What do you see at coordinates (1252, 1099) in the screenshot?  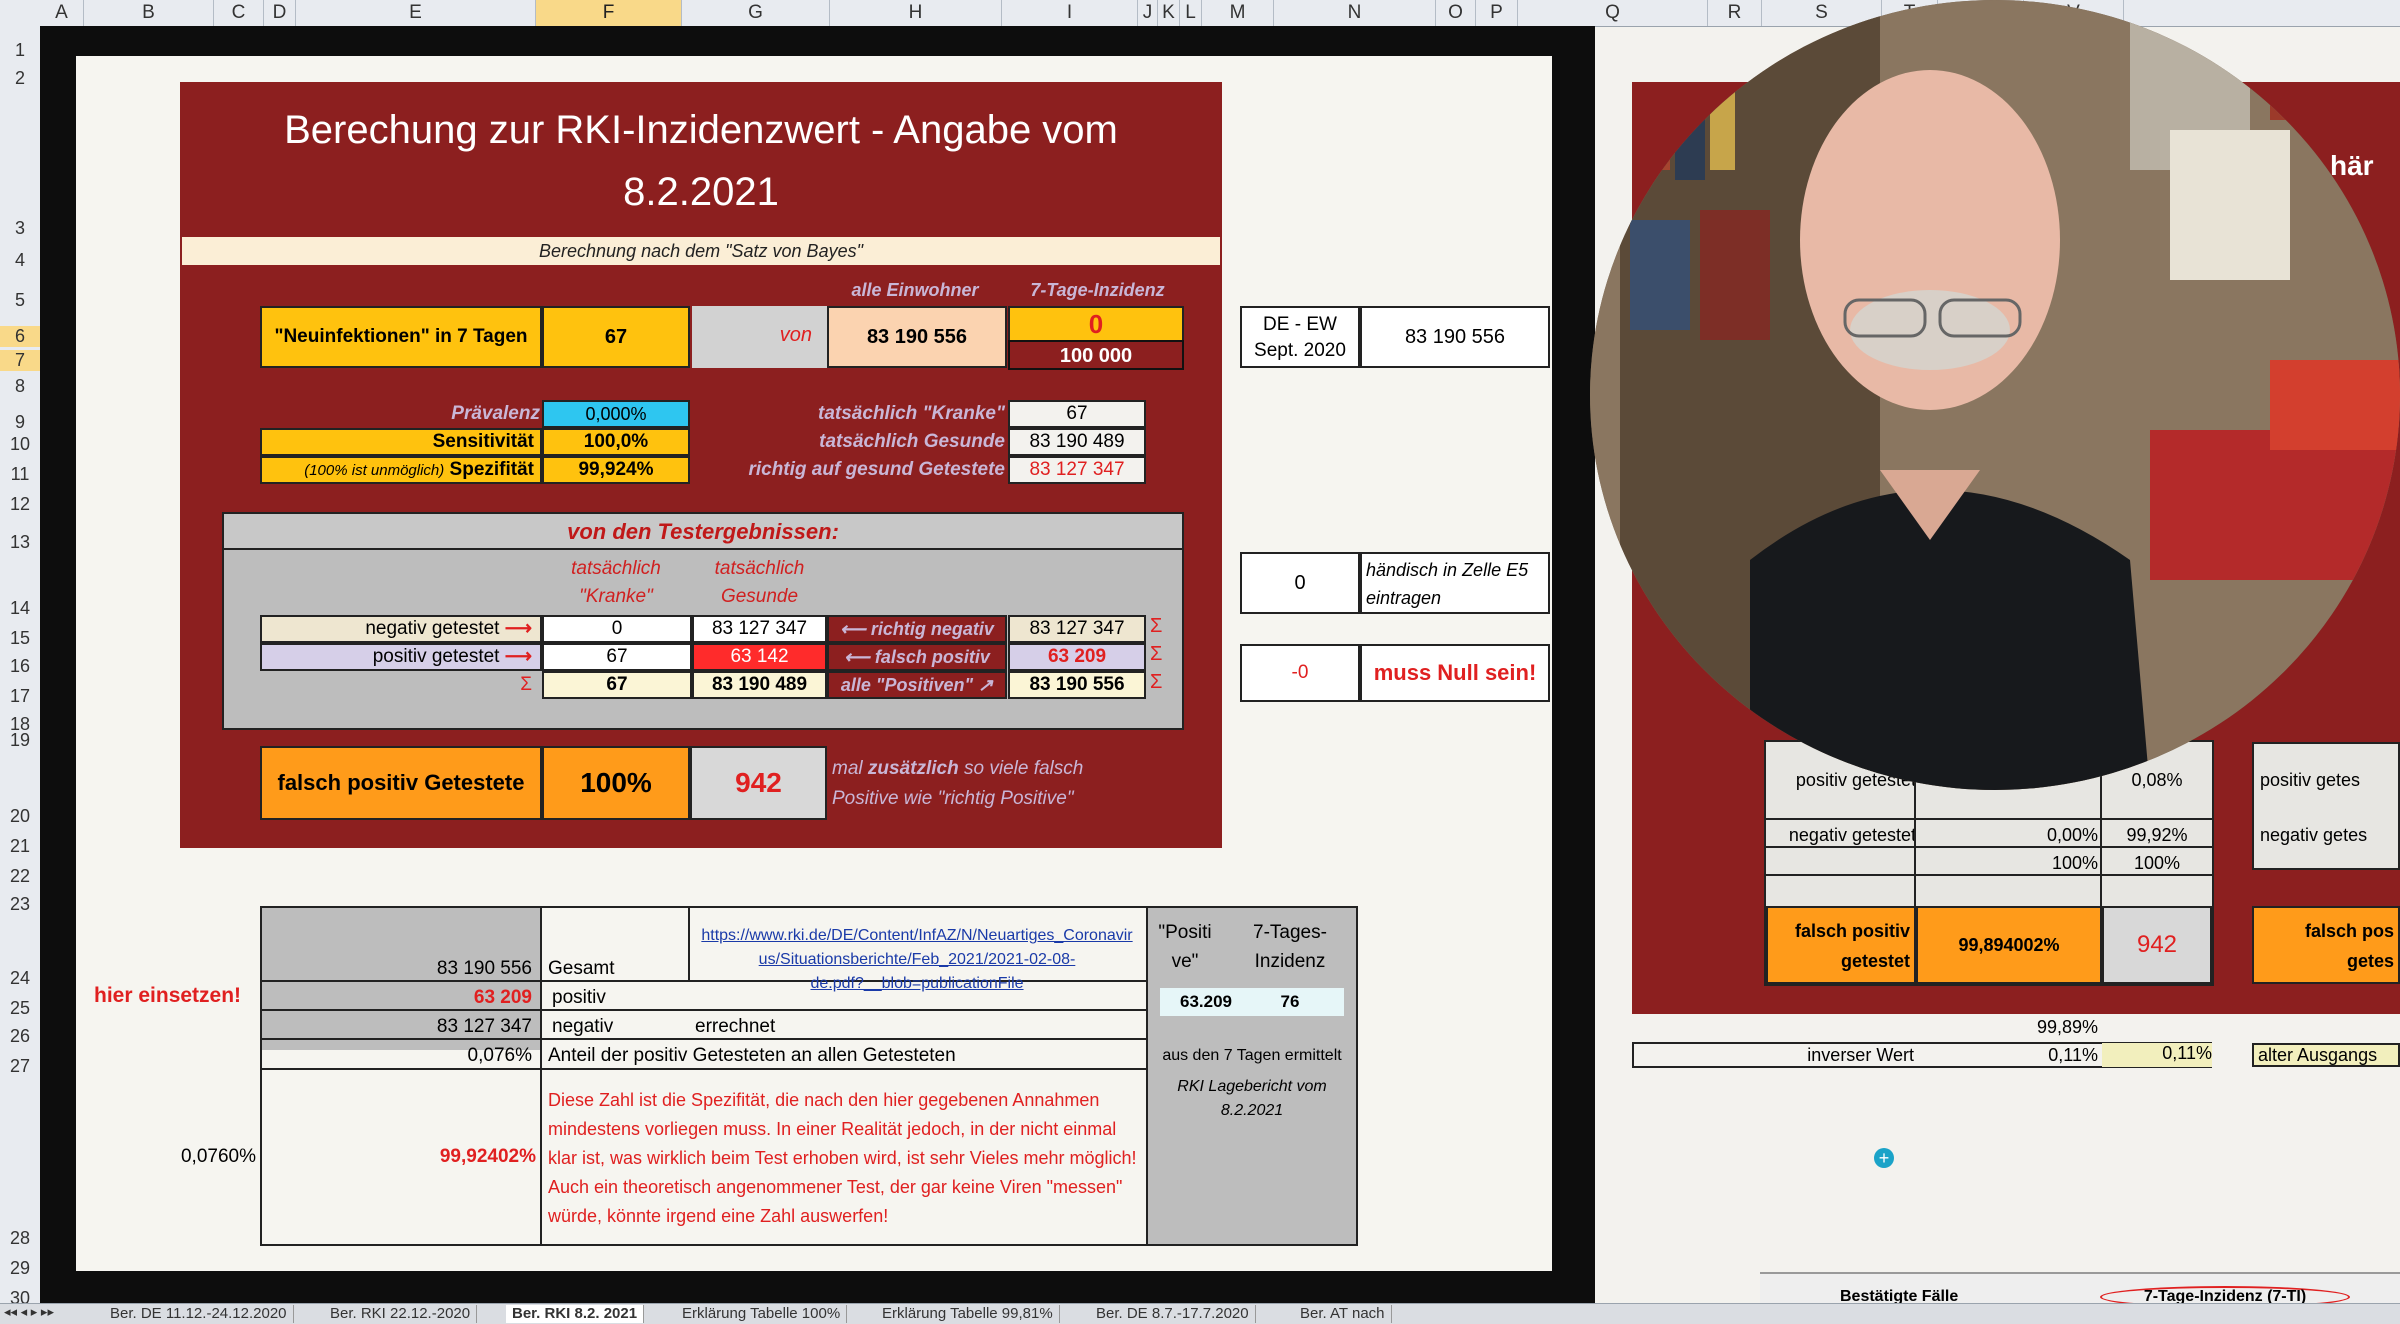 I see `rki-text: RKI Lagebericht vom 8.2.2021` at bounding box center [1252, 1099].